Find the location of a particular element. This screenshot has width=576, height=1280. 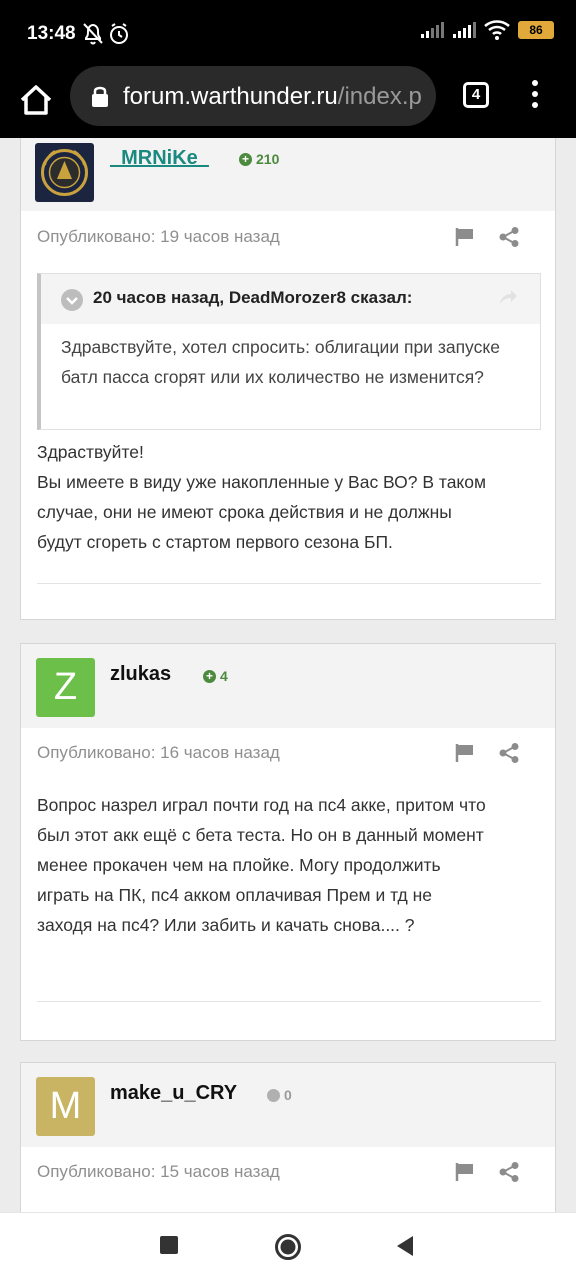

post-header: _MRNiKe_ + 210 is located at coordinates (288, 174).